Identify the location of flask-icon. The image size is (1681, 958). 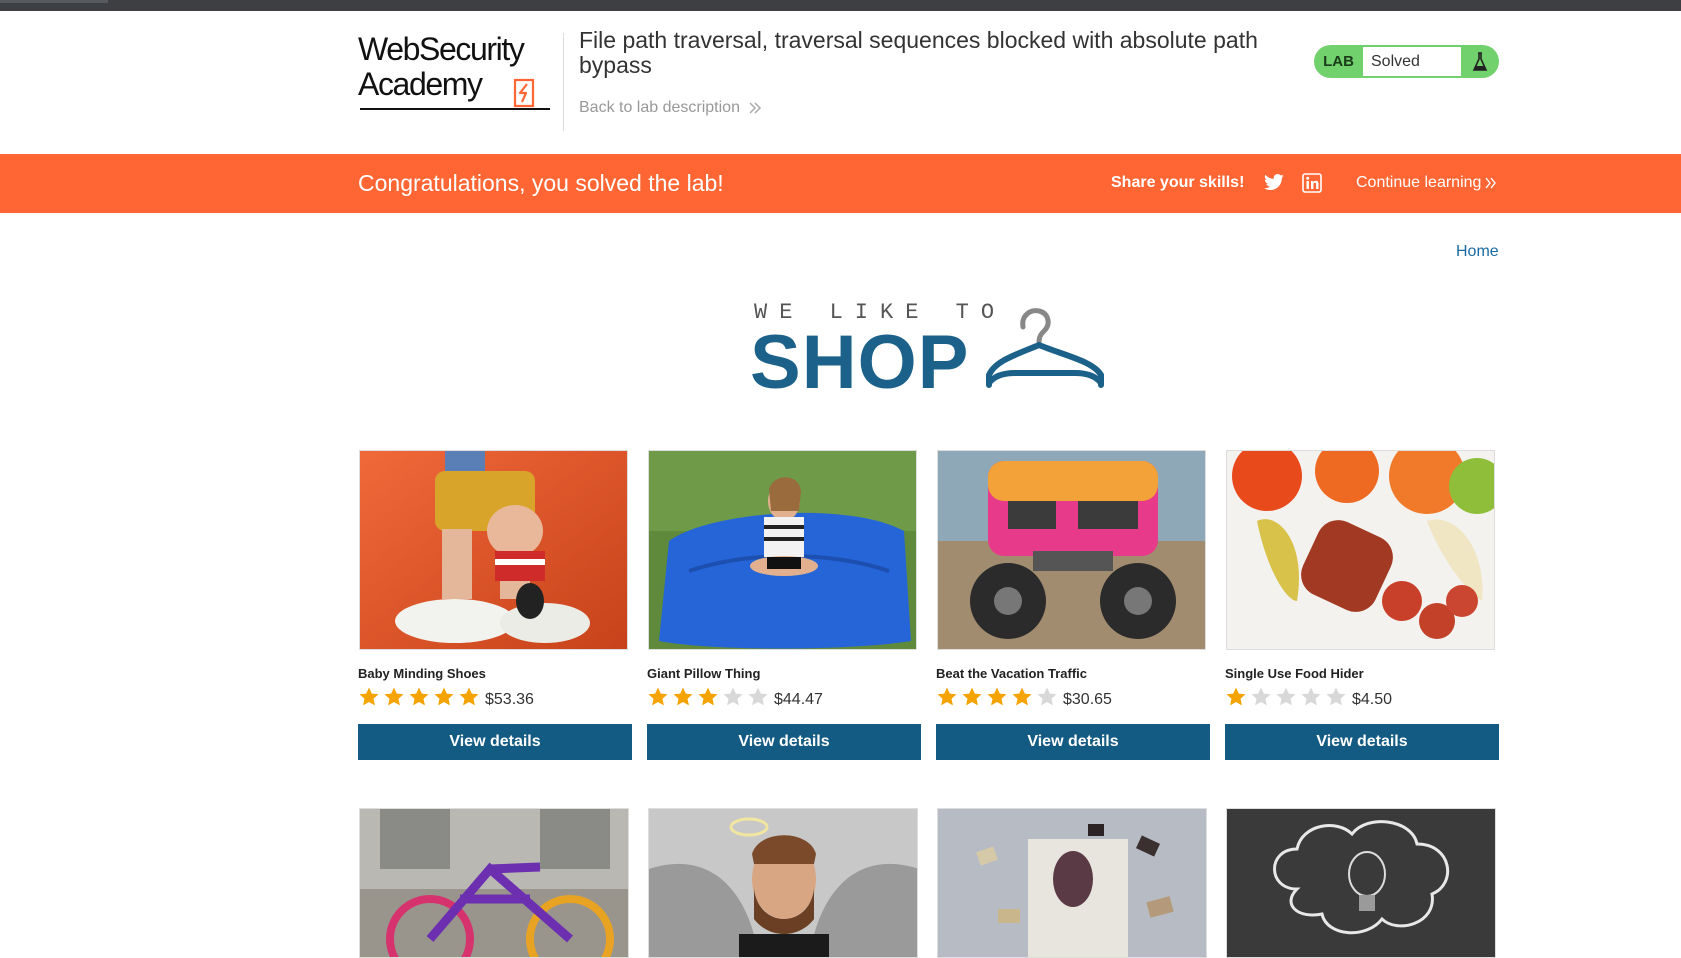
(1480, 61).